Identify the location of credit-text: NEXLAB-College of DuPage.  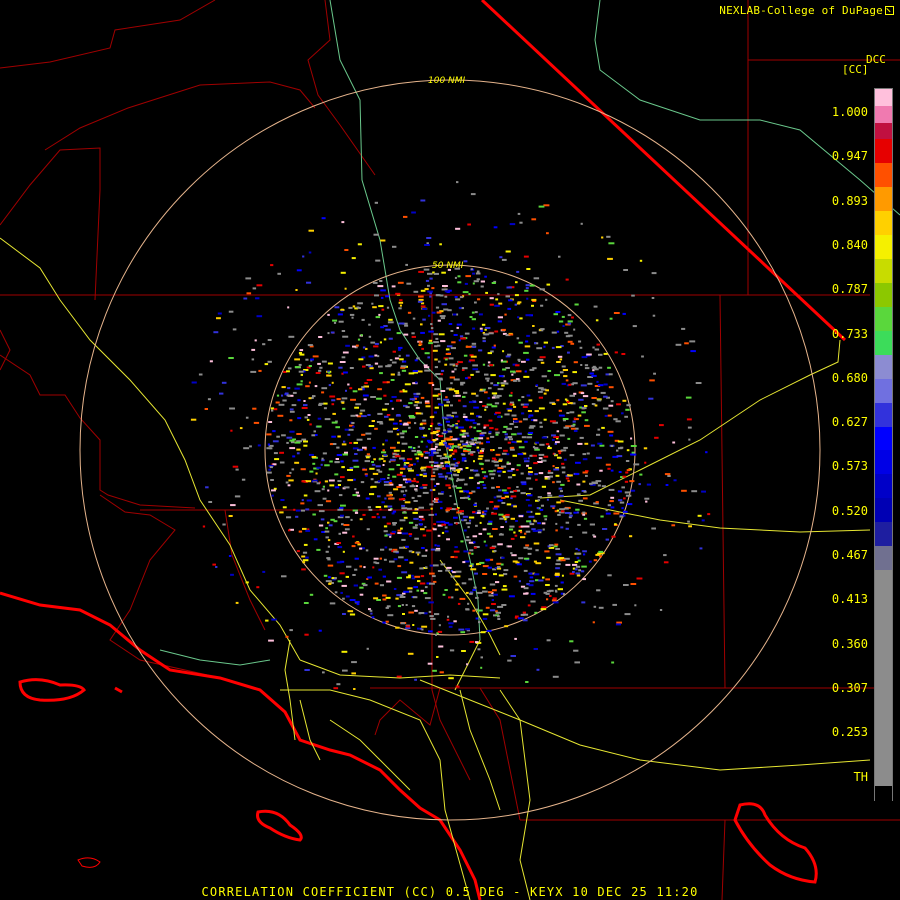
(806, 10).